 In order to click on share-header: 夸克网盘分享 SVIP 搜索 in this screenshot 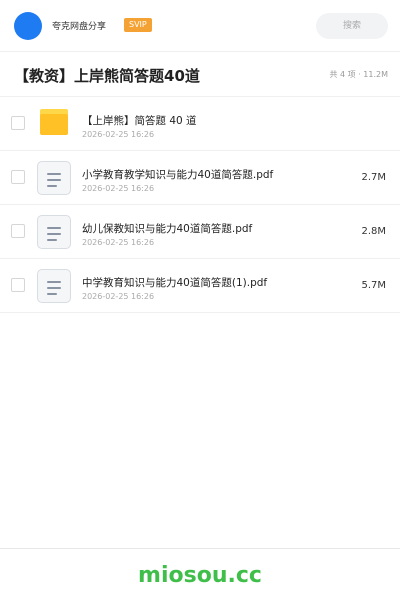, I will do `click(200, 26)`.